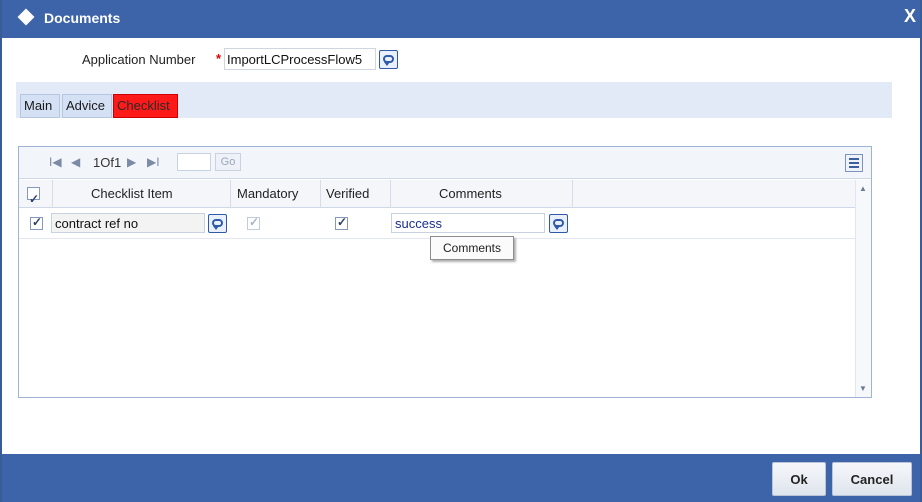 The width and height of the screenshot is (922, 502). I want to click on required-marker: *, so click(219, 58).